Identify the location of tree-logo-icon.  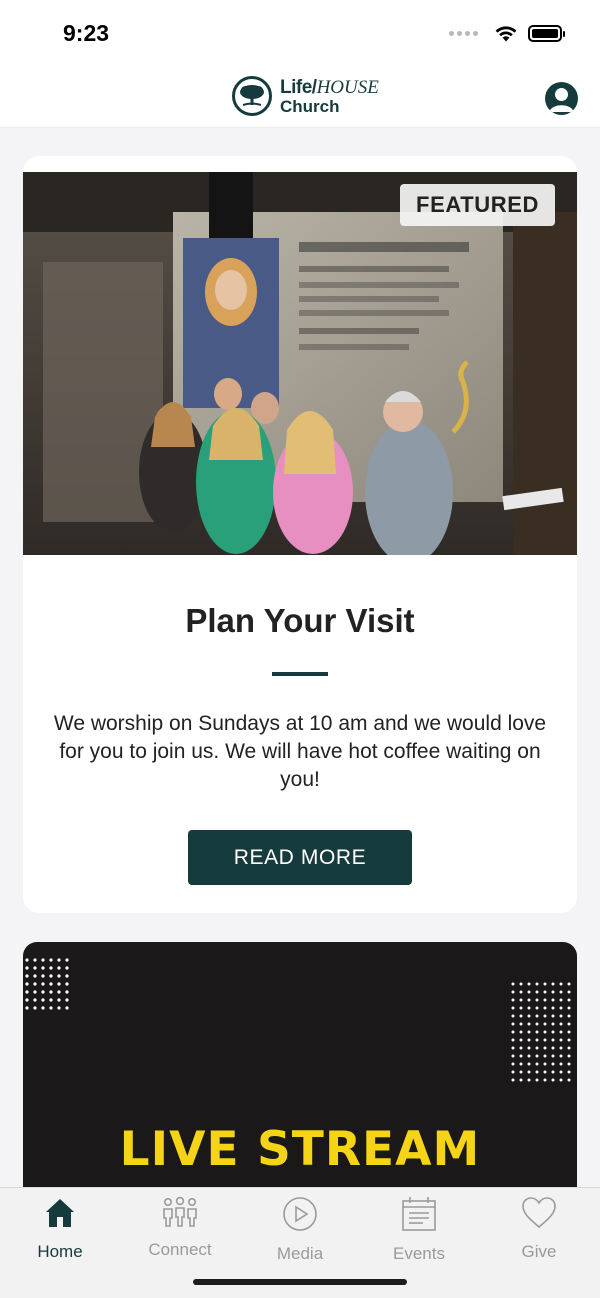
(252, 96).